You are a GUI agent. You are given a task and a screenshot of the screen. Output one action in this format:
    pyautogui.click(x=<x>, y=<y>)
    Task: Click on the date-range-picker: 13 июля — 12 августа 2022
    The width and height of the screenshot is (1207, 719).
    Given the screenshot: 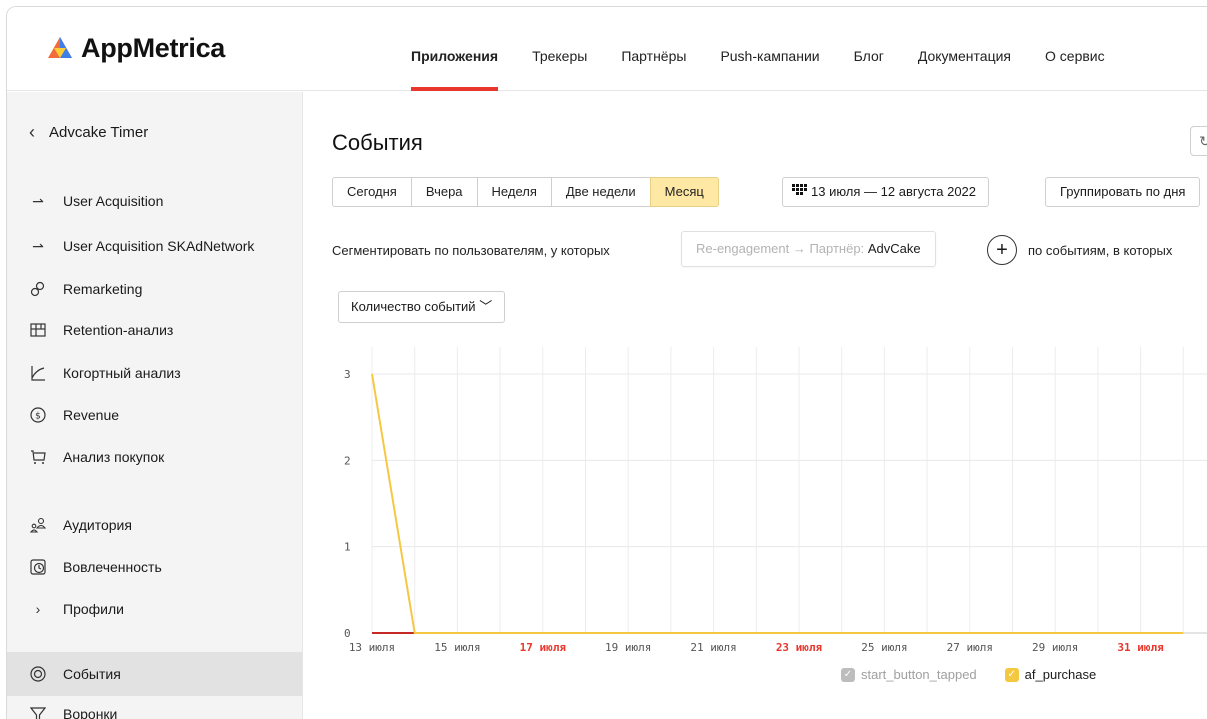 What is the action you would take?
    pyautogui.click(x=886, y=192)
    